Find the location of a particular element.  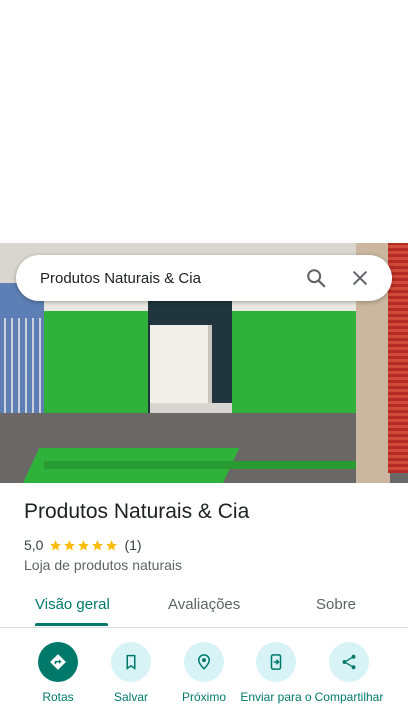

share-button: Compartilhar is located at coordinates (349, 673).